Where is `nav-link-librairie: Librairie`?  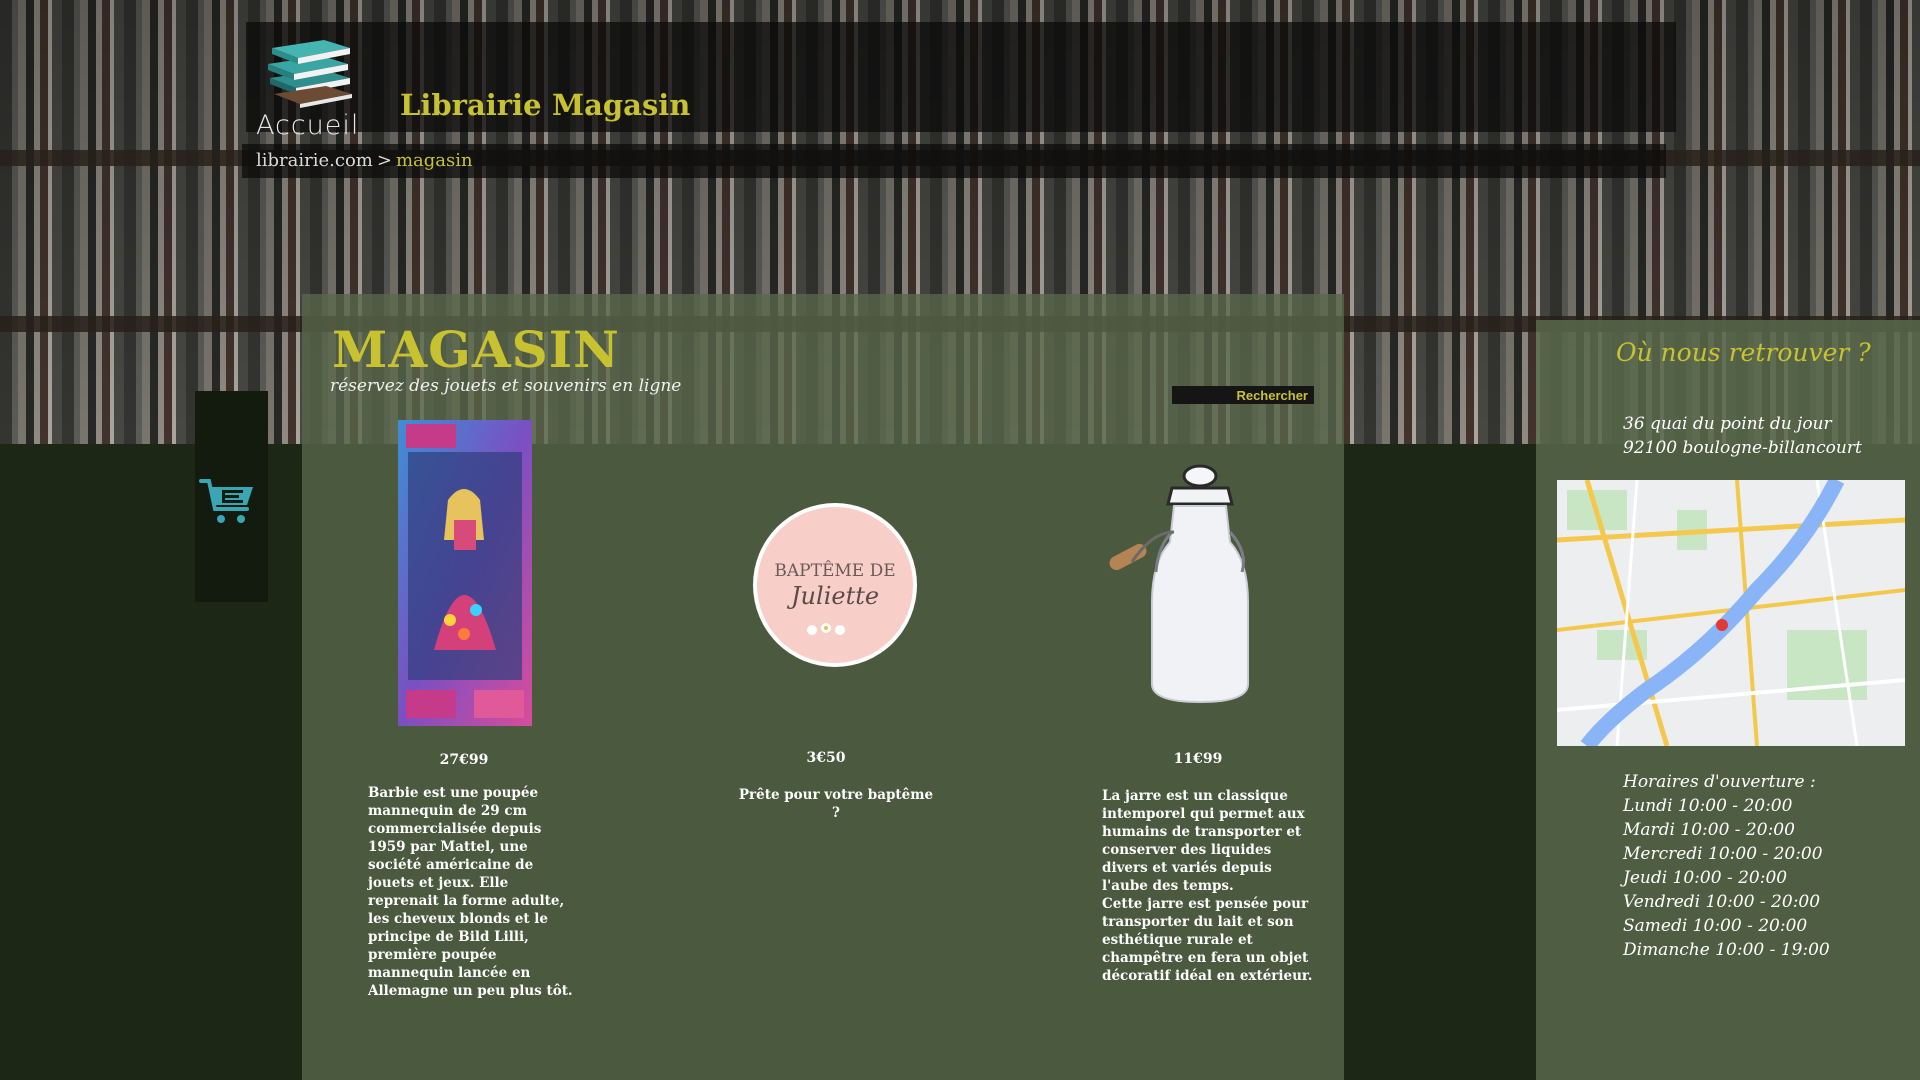 nav-link-librairie: Librairie is located at coordinates (471, 105).